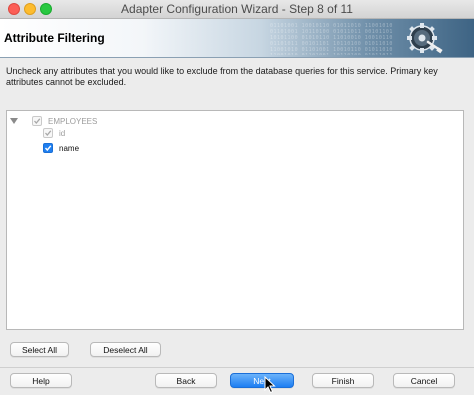  Describe the element at coordinates (48, 148) in the screenshot. I see `name-checkbox` at that location.